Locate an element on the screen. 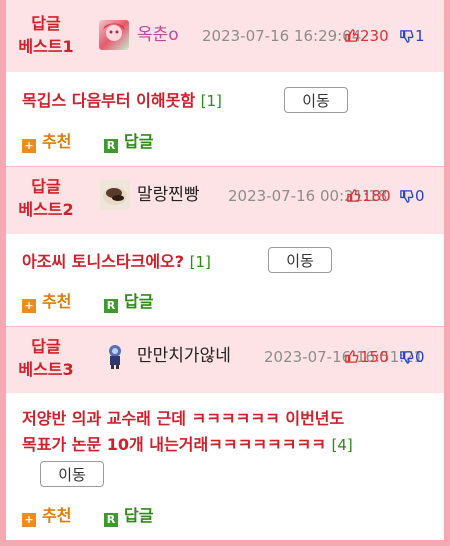  upvote-count: 180 is located at coordinates (368, 197).